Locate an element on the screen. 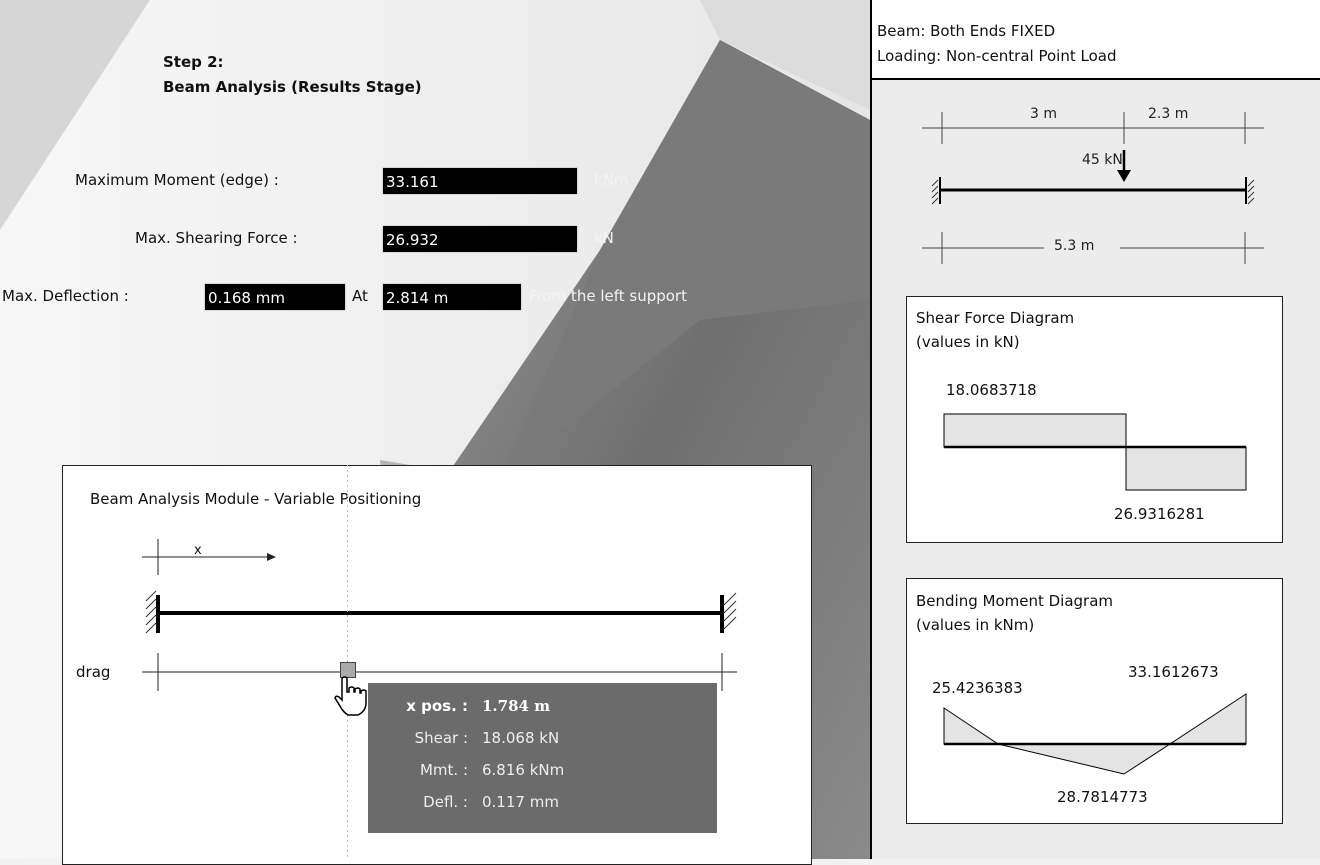 This screenshot has width=1320, height=865. beam-type-text: Beam: Both Ends FIXED is located at coordinates (966, 31).